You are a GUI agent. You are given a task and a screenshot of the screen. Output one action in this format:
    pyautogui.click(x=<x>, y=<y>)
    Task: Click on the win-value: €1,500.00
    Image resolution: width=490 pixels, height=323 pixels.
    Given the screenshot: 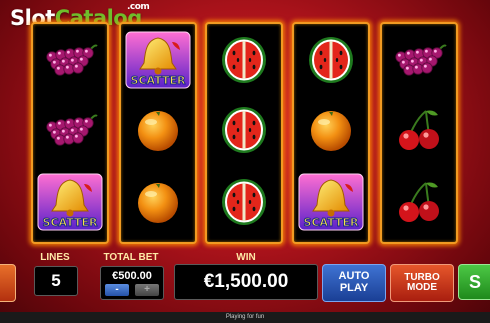 What is the action you would take?
    pyautogui.click(x=246, y=282)
    